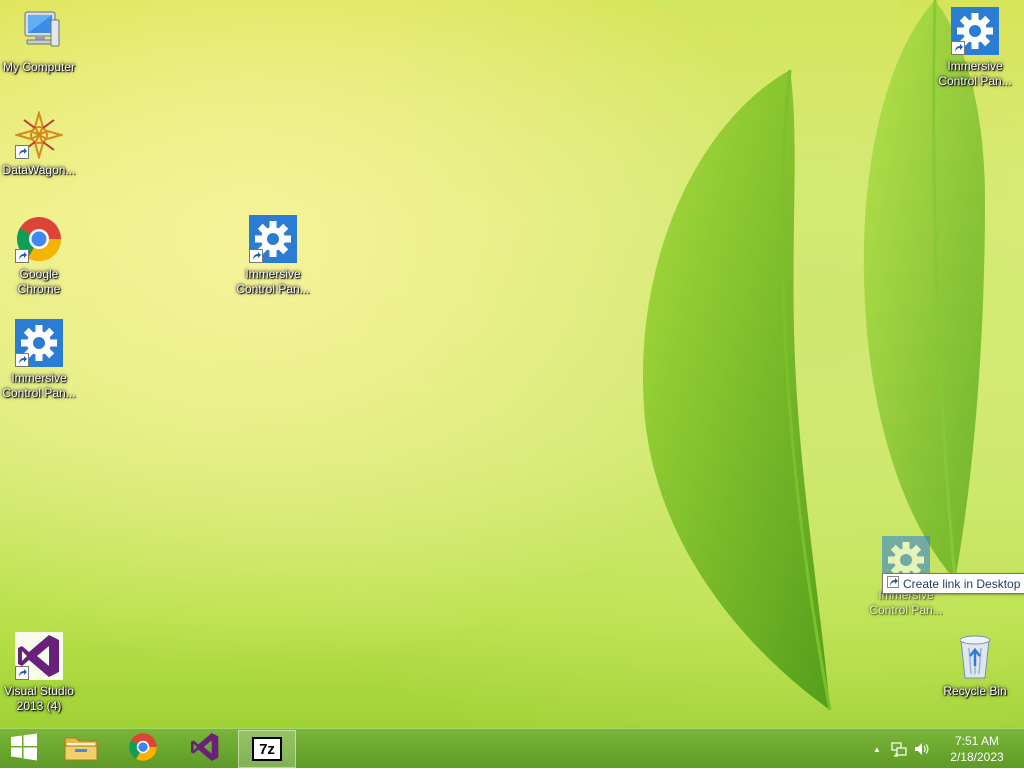 The width and height of the screenshot is (1024, 769). I want to click on chevron-up-icon: ▲, so click(877, 749).